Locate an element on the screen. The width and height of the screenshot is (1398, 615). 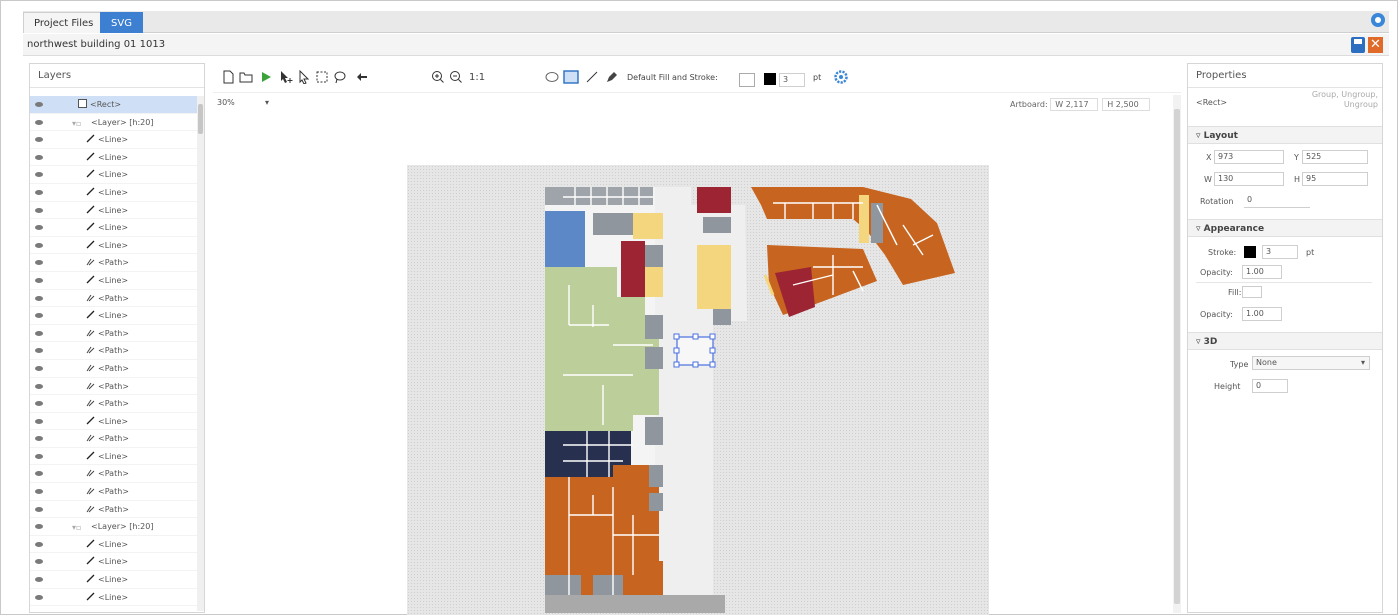
rectangle-tool-icon is located at coordinates (571, 77).